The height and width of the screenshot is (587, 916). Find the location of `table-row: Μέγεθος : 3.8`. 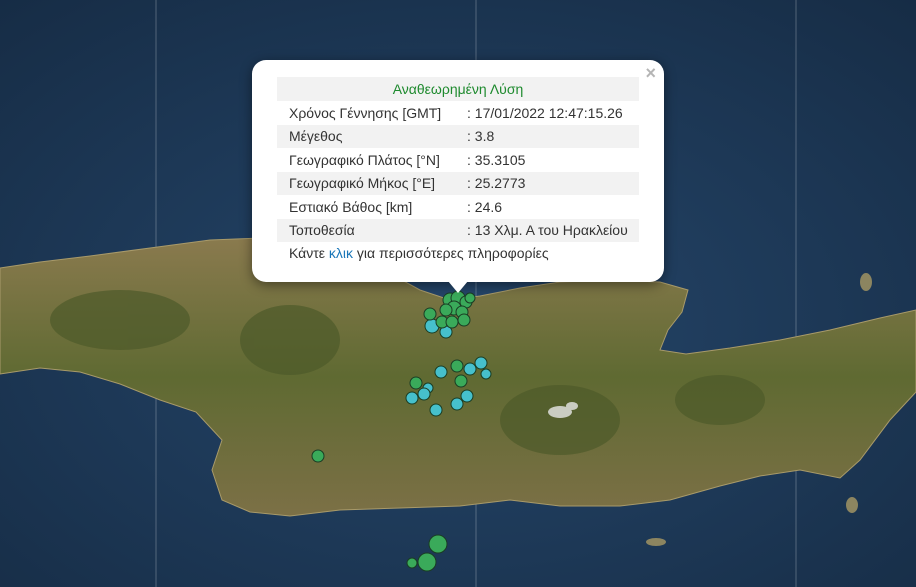

table-row: Μέγεθος : 3.8 is located at coordinates (458, 136).